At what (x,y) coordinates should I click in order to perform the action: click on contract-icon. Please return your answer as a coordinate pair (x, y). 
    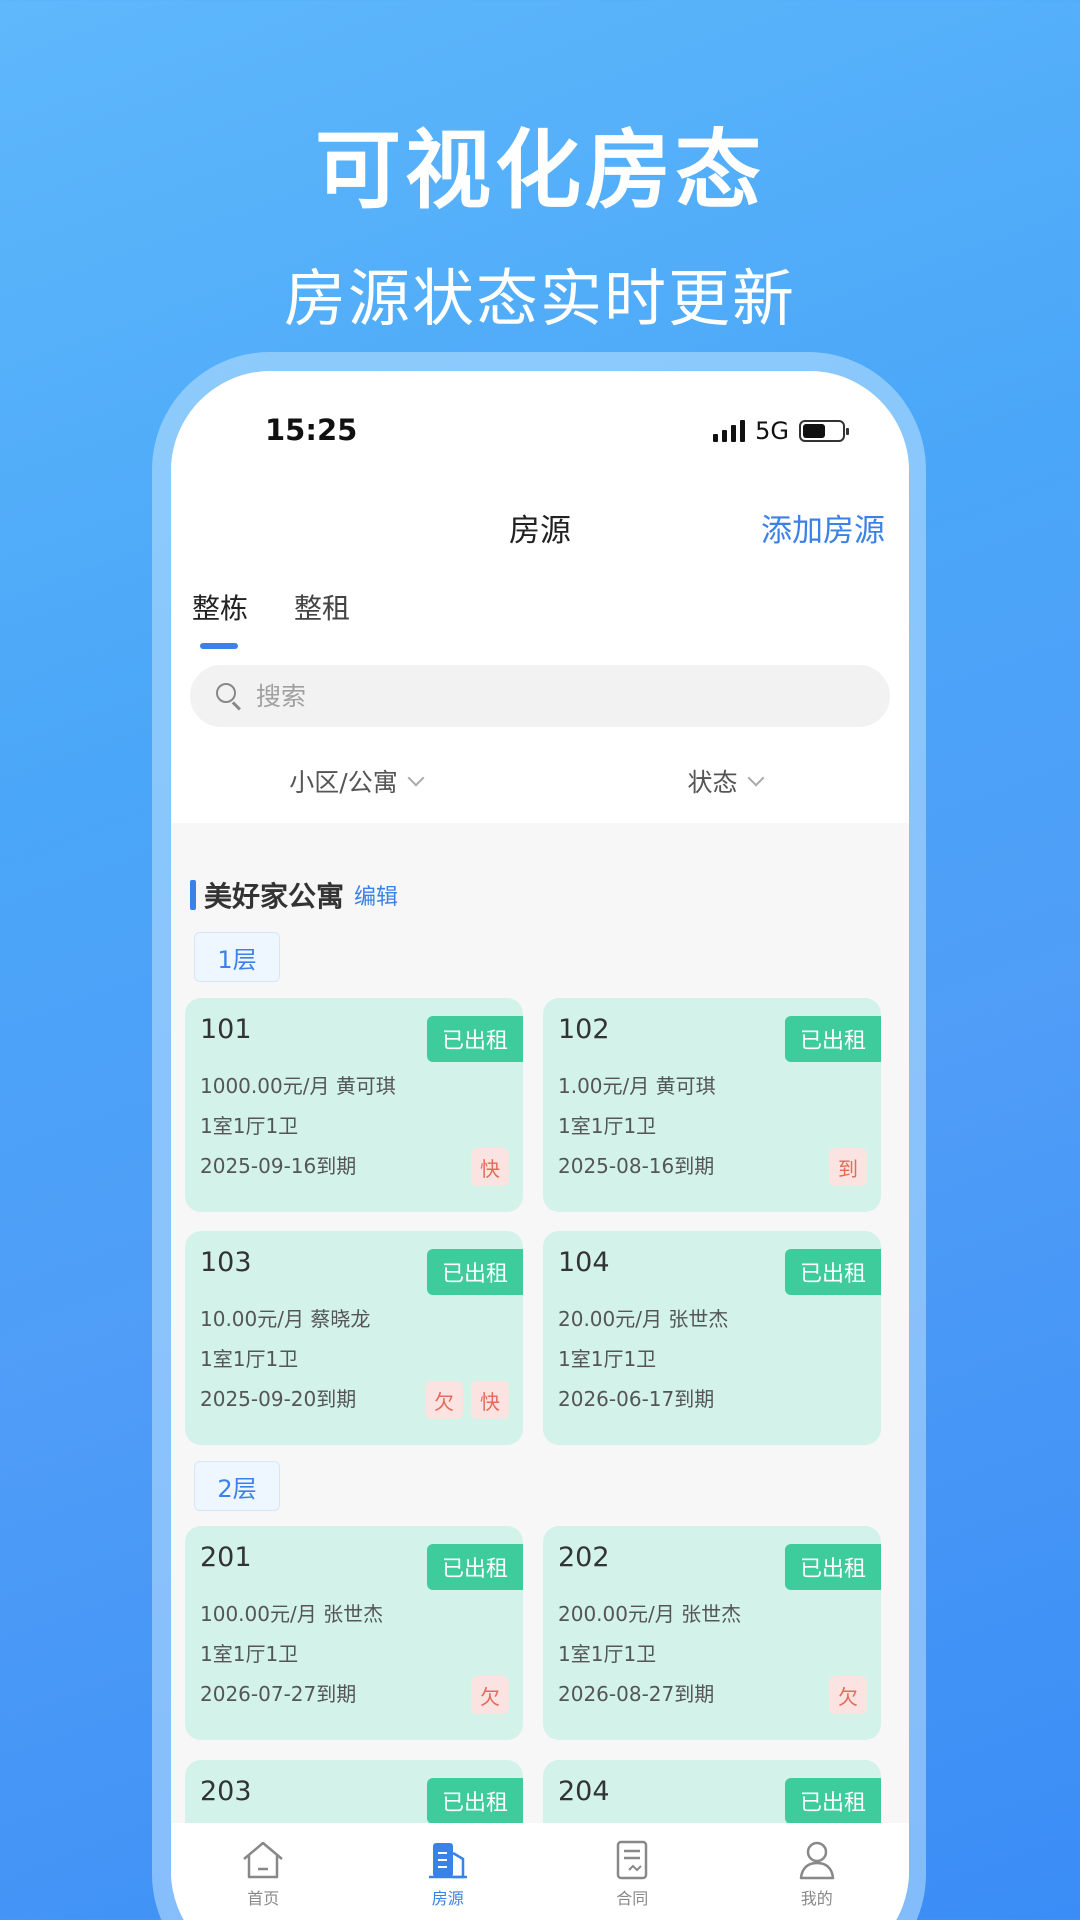
    Looking at the image, I should click on (632, 1860).